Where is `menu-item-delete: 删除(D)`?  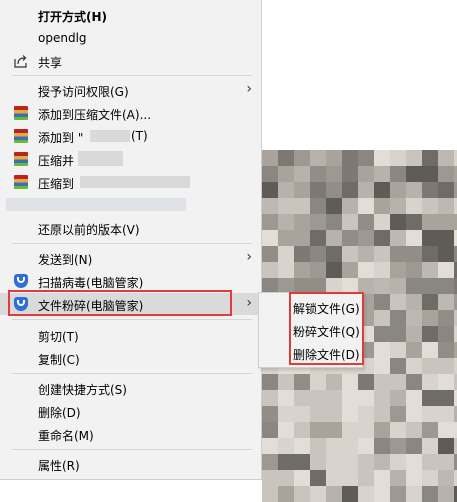 menu-item-delete: 删除(D) is located at coordinates (131, 411).